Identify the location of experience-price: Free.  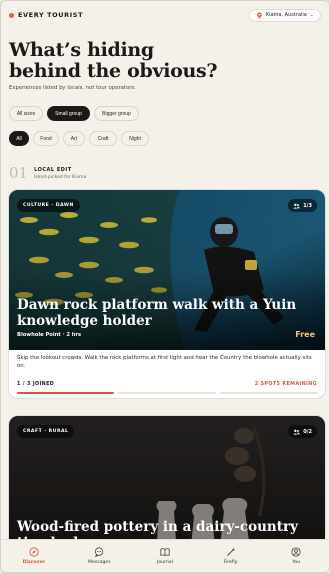
(305, 334).